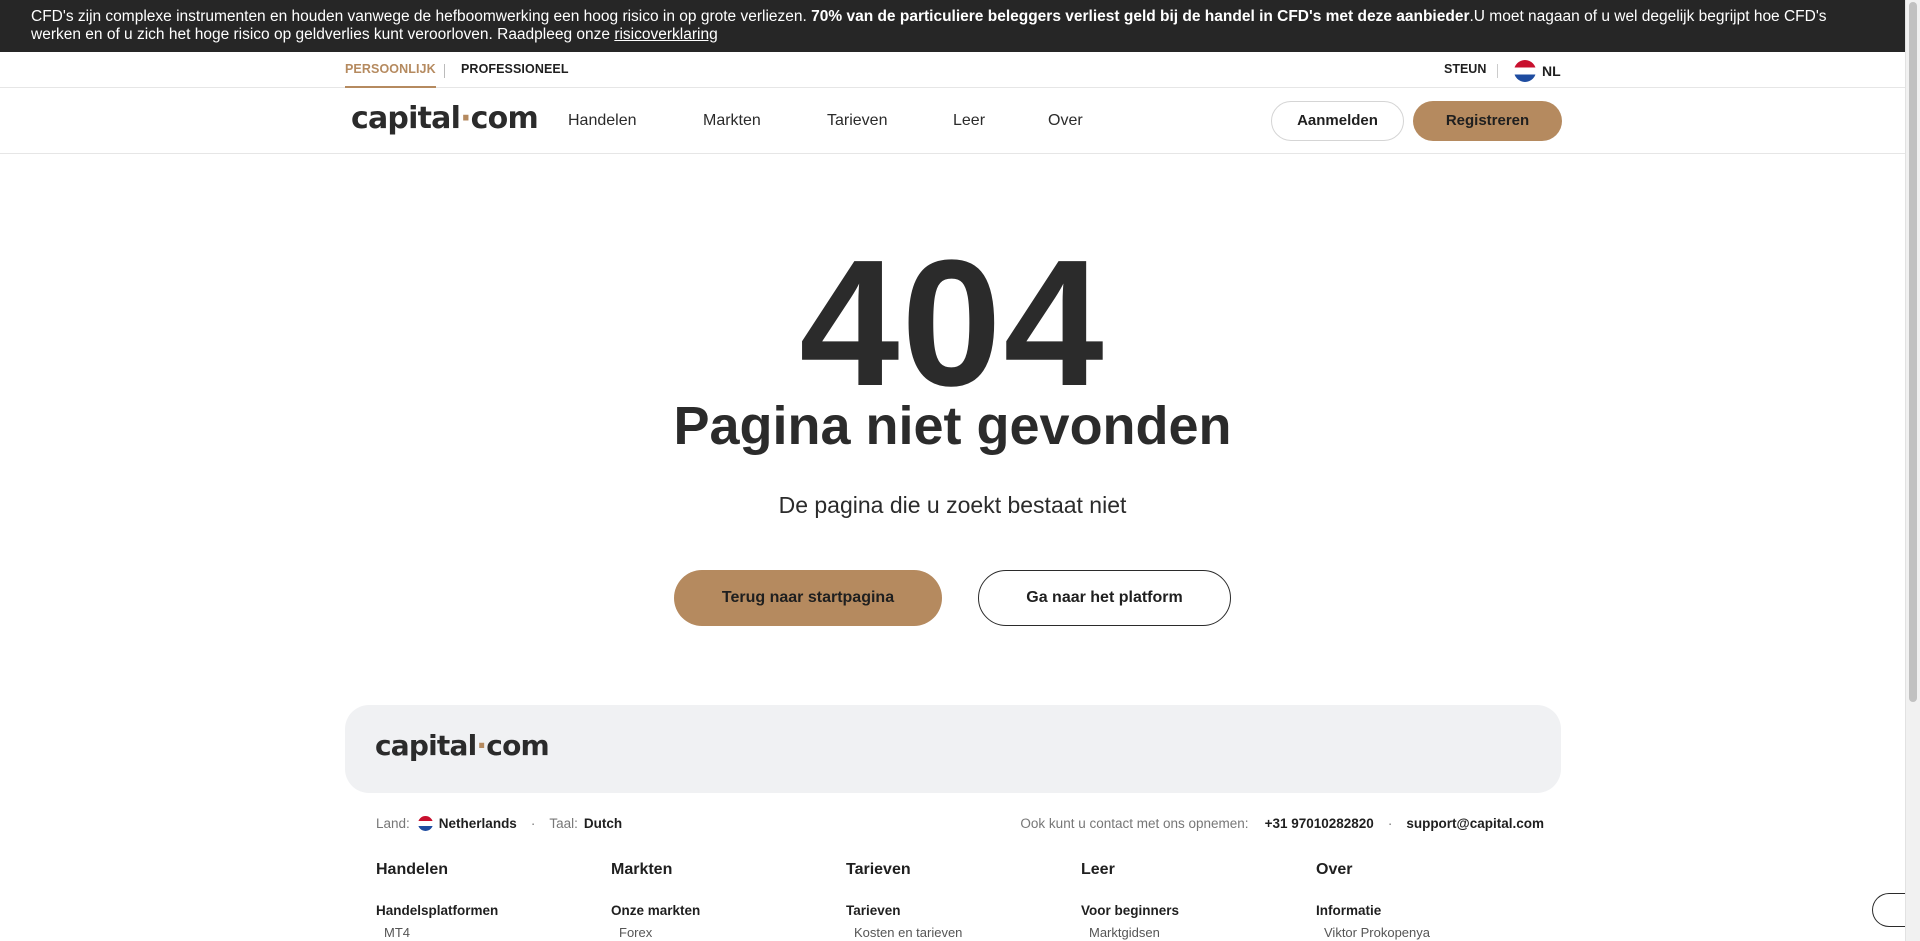  What do you see at coordinates (952, 70) in the screenshot?
I see `segment-bar: PERSOONLIJK PROFESSIONEEL STEUN NL` at bounding box center [952, 70].